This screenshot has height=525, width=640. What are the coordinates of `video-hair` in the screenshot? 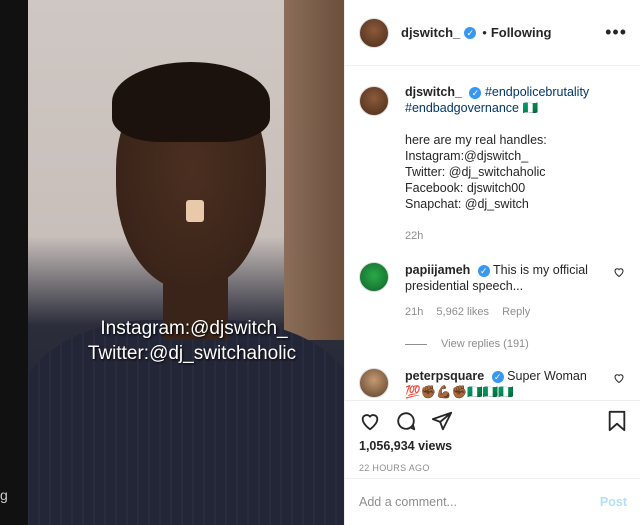 It's located at (191, 102).